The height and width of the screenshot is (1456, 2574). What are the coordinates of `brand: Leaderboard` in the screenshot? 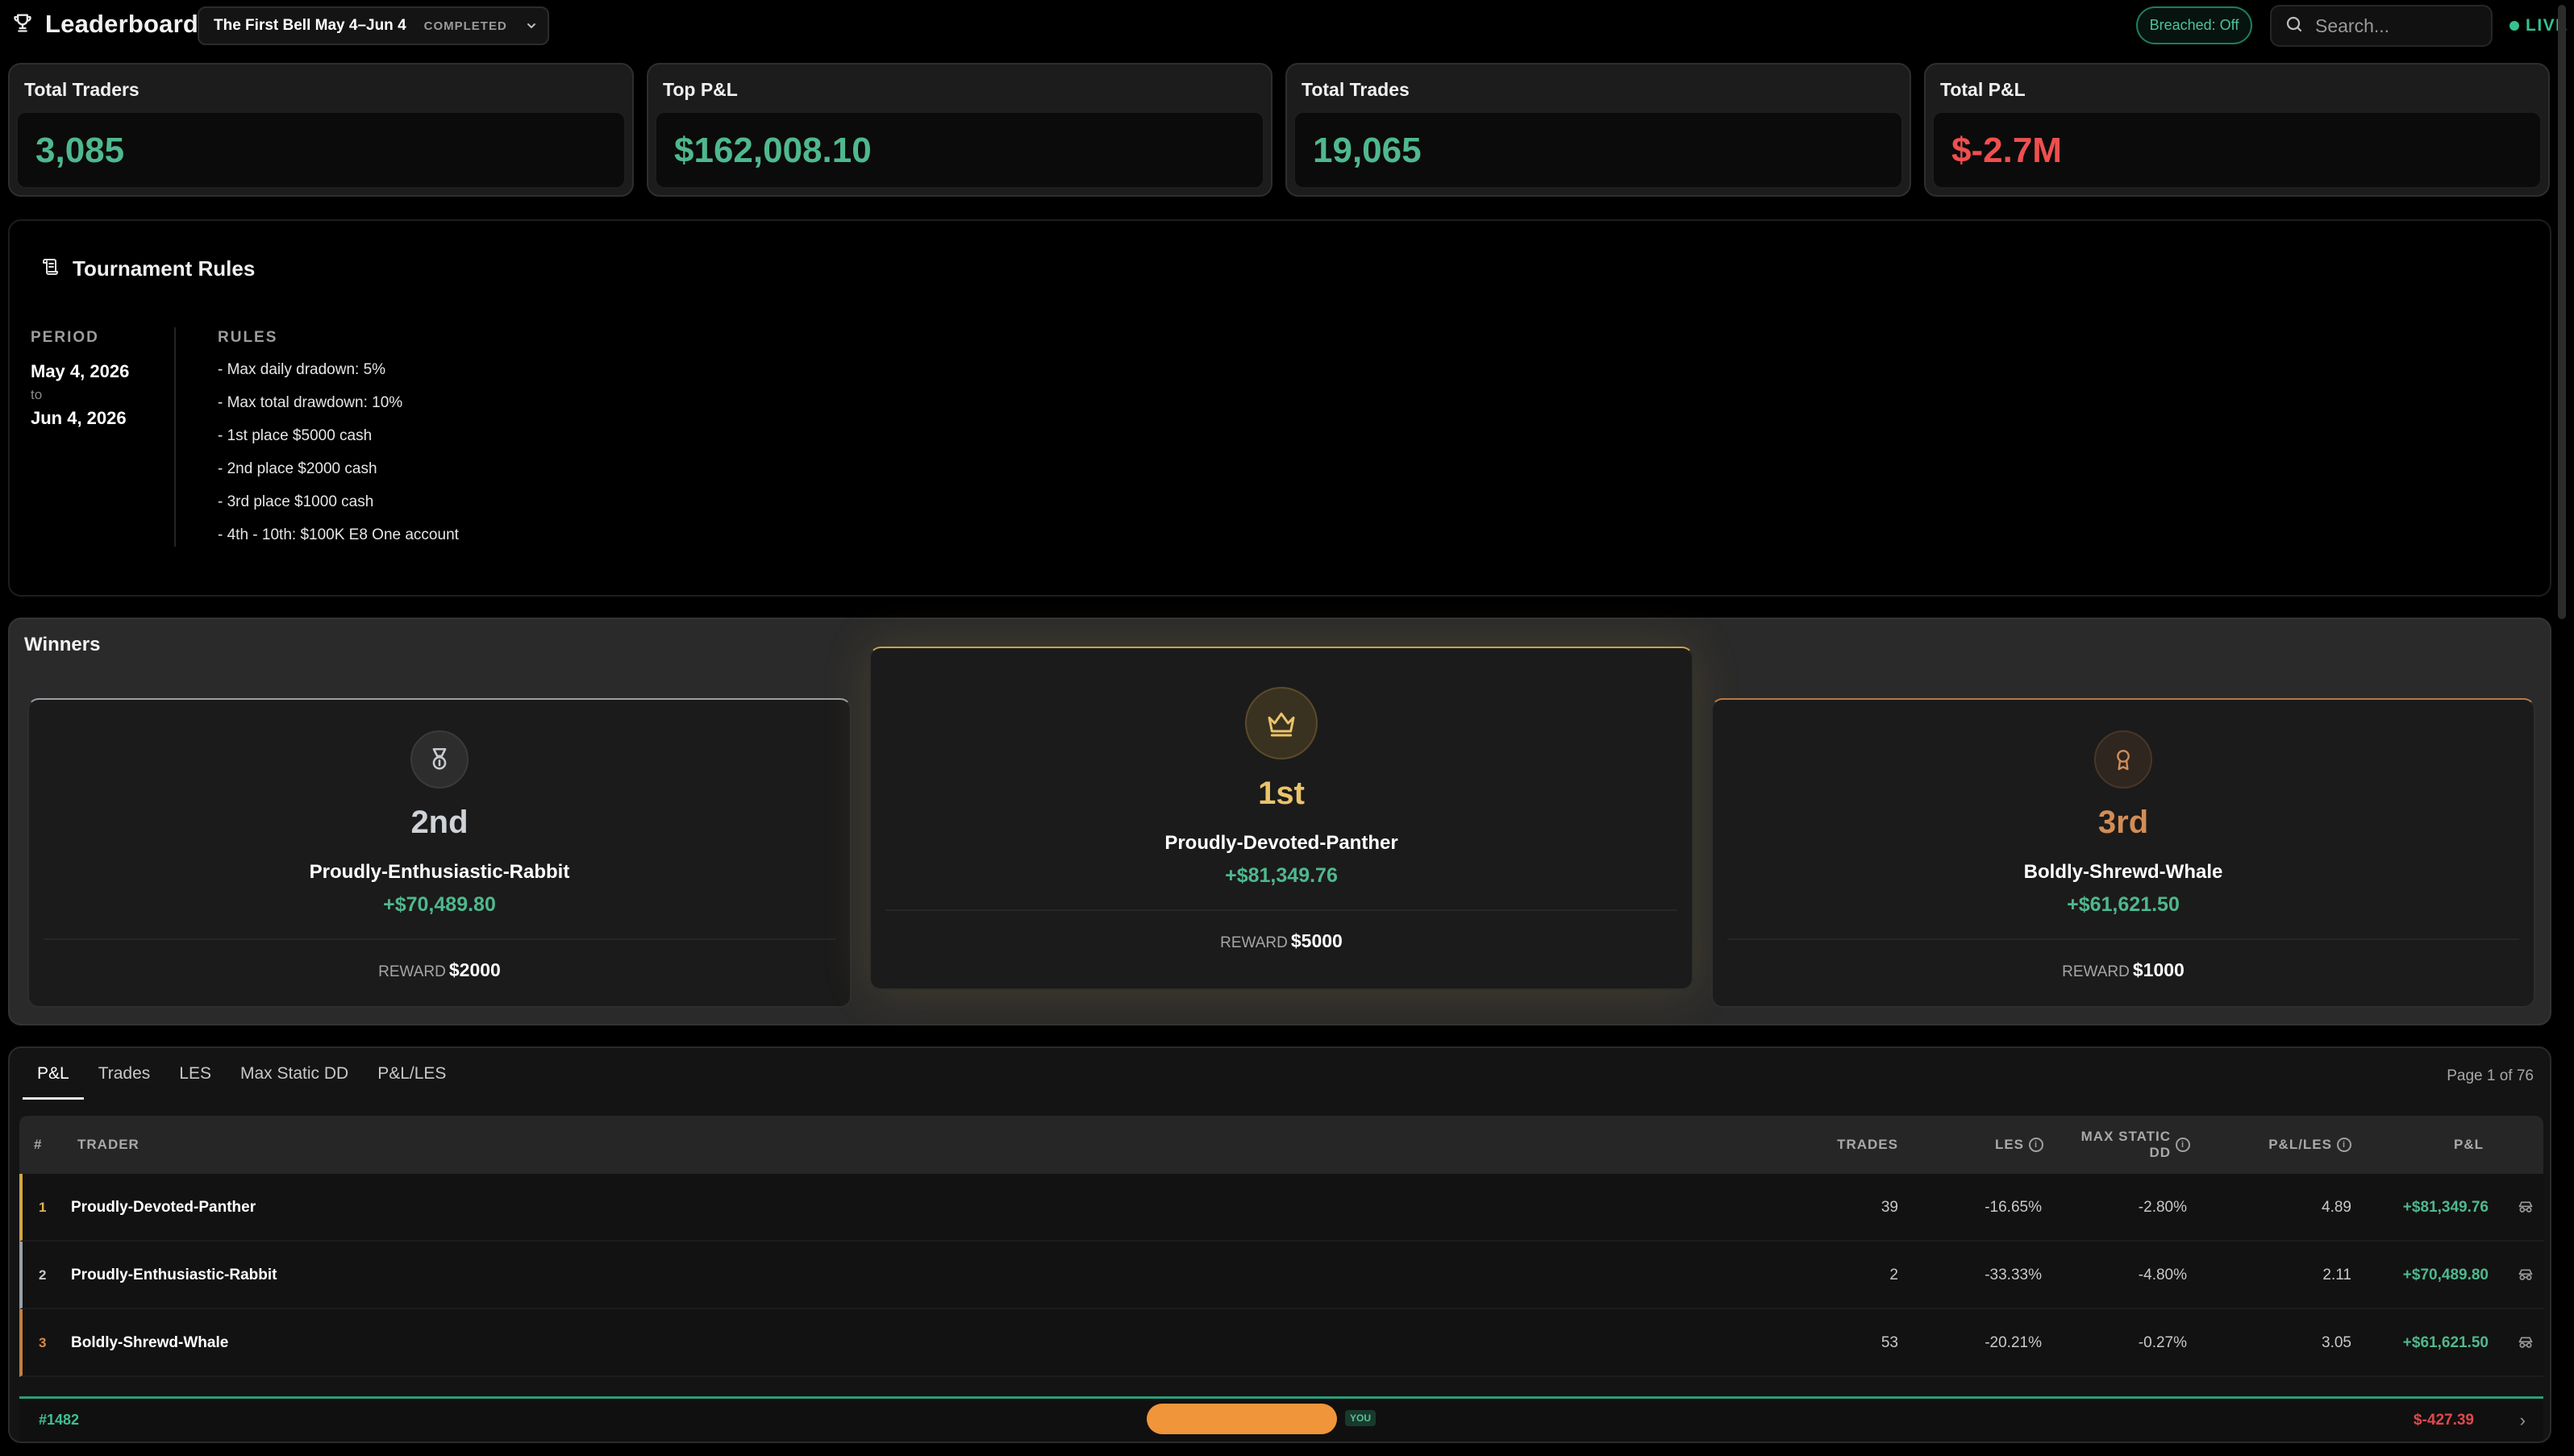 It's located at (104, 24).